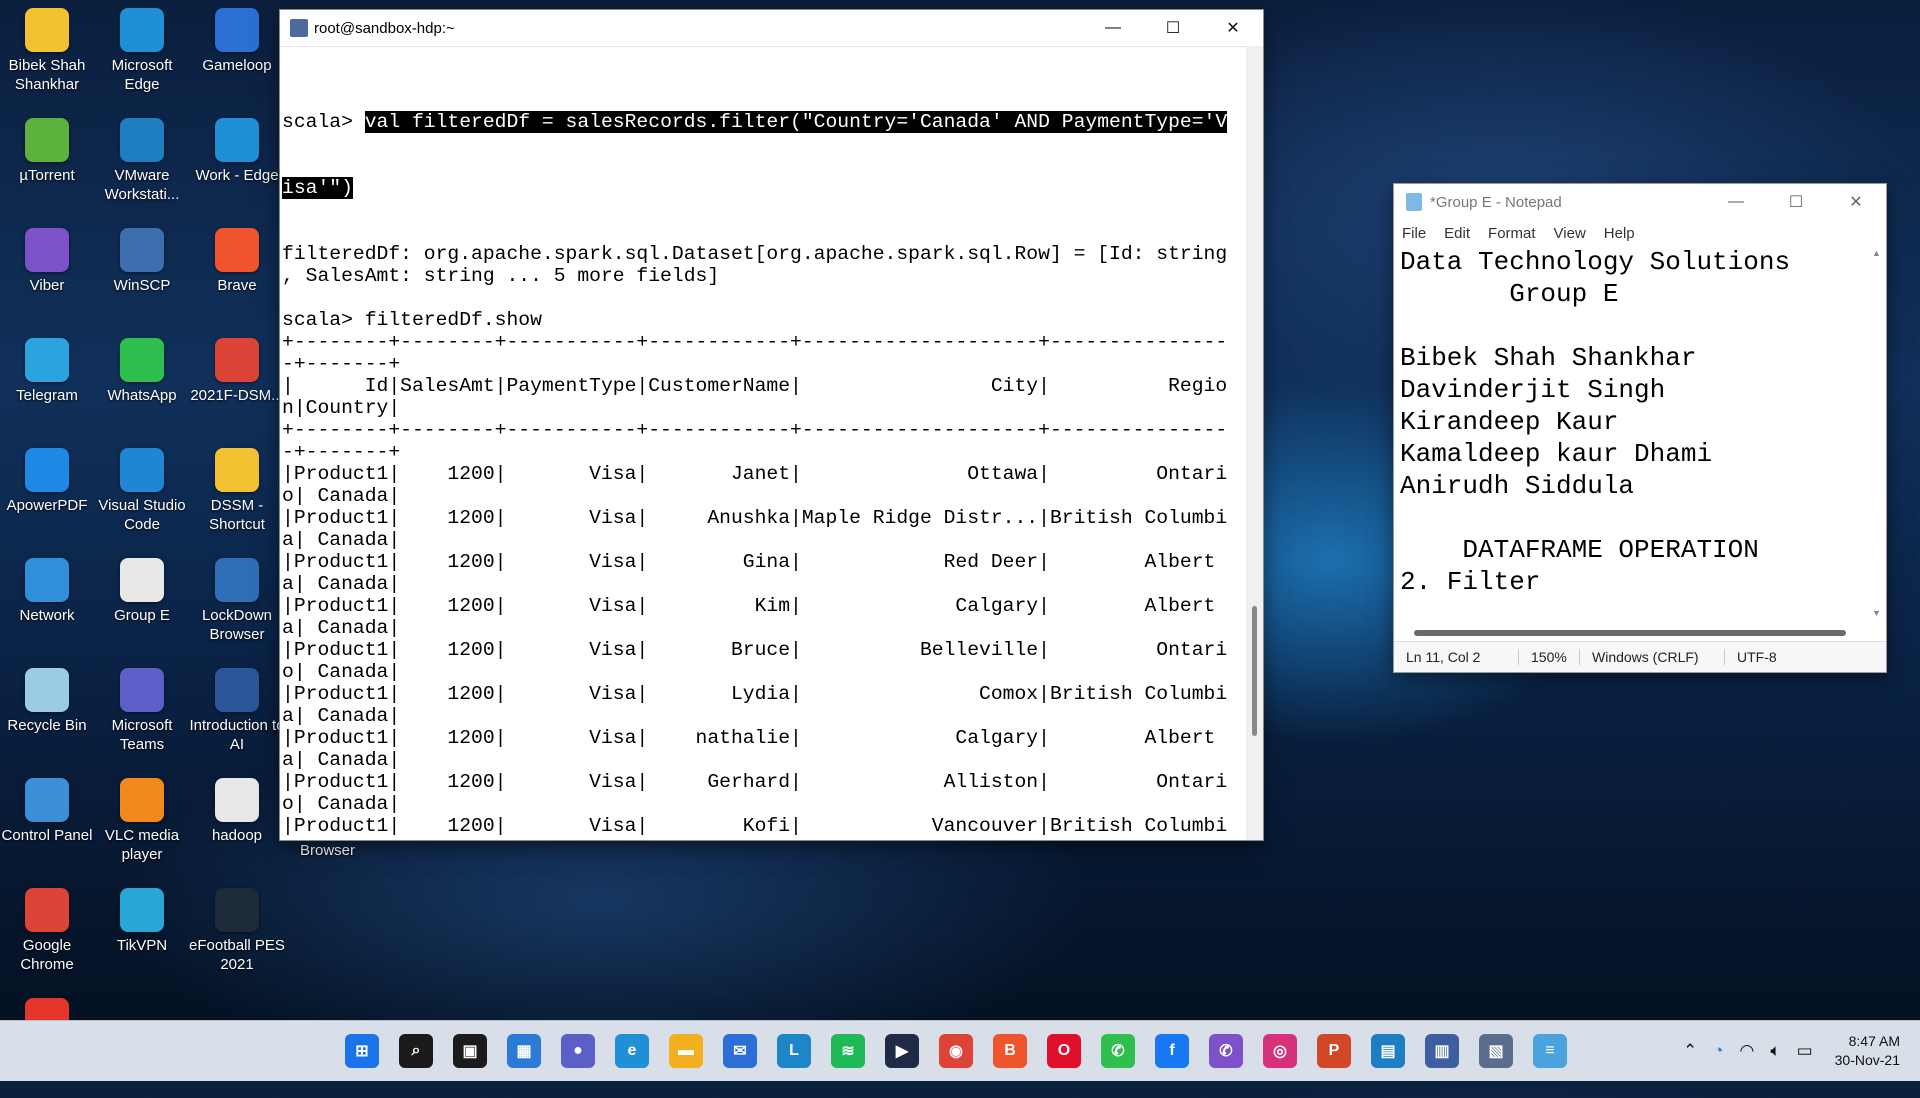 The image size is (1920, 1098). What do you see at coordinates (1867, 1051) in the screenshot?
I see `clock: 8:47 AM 30-Nov-21` at bounding box center [1867, 1051].